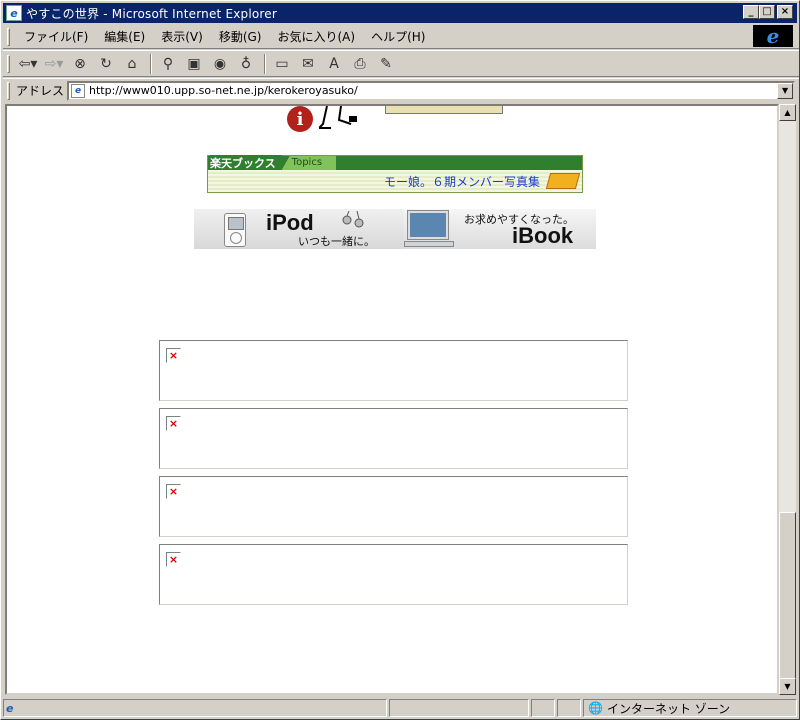  Describe the element at coordinates (316, 36) in the screenshot. I see `menu-favorites: お気に入り(A)` at that location.